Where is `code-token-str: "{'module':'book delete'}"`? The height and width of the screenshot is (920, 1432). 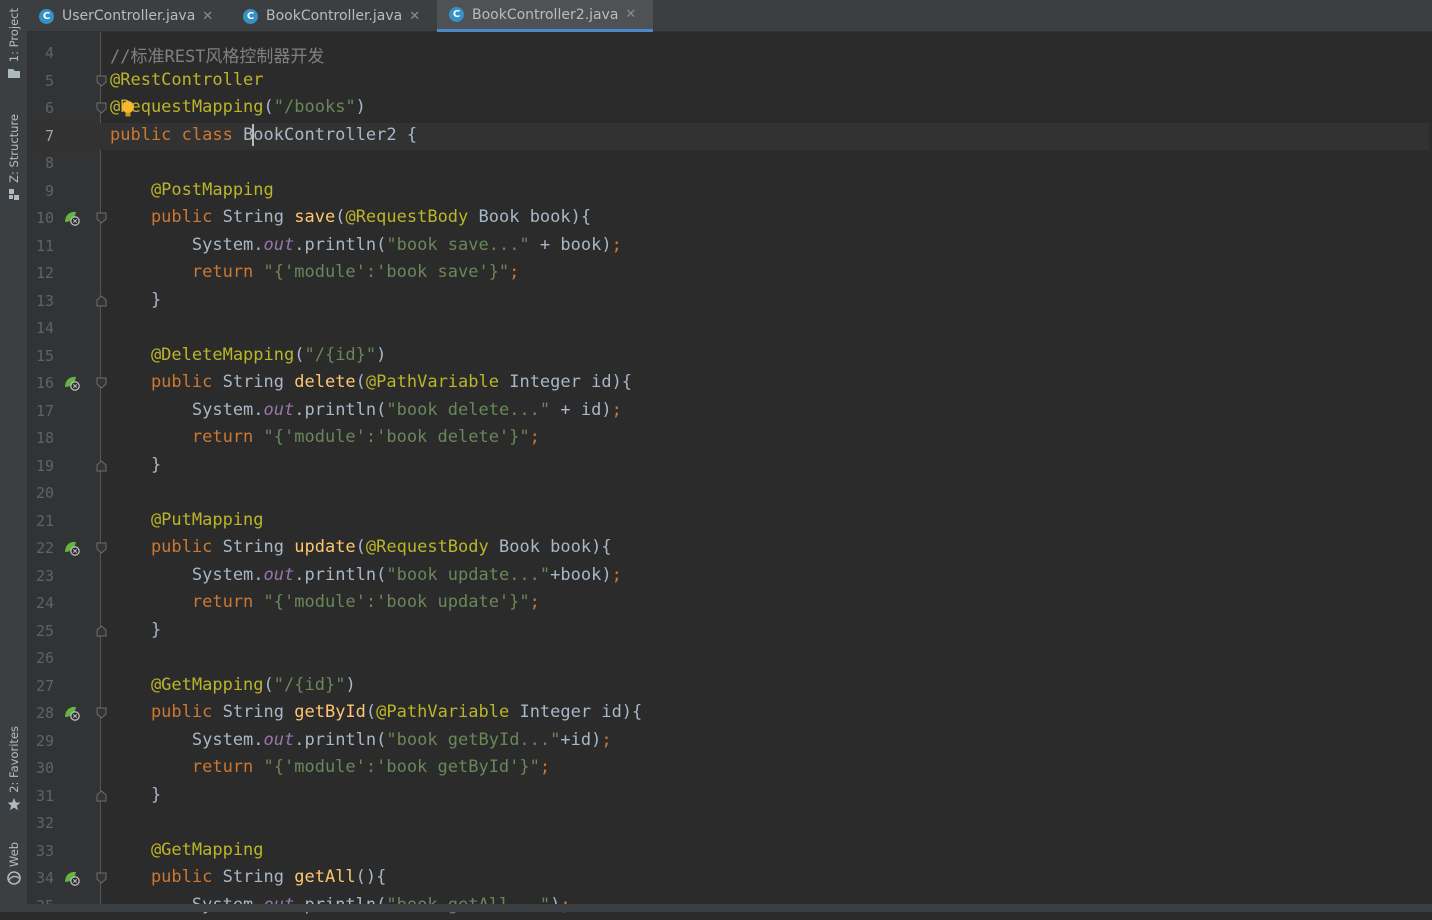
code-token-str: "{'module':'book delete'}" is located at coordinates (397, 437).